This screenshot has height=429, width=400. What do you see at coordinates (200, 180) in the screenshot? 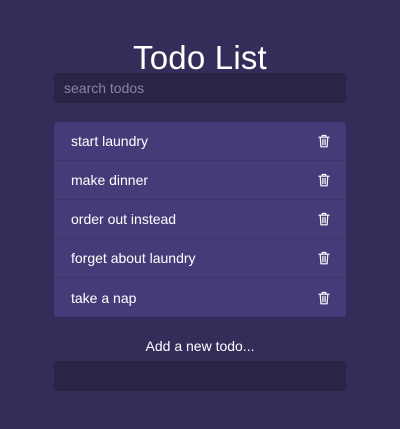
I see `todo-item: make dinner` at bounding box center [200, 180].